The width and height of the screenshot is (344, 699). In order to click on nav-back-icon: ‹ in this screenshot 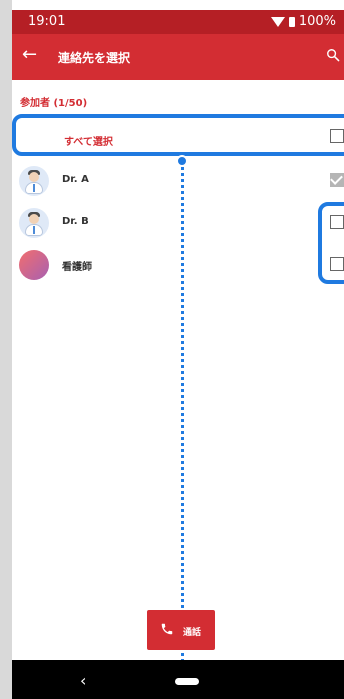, I will do `click(83, 680)`.